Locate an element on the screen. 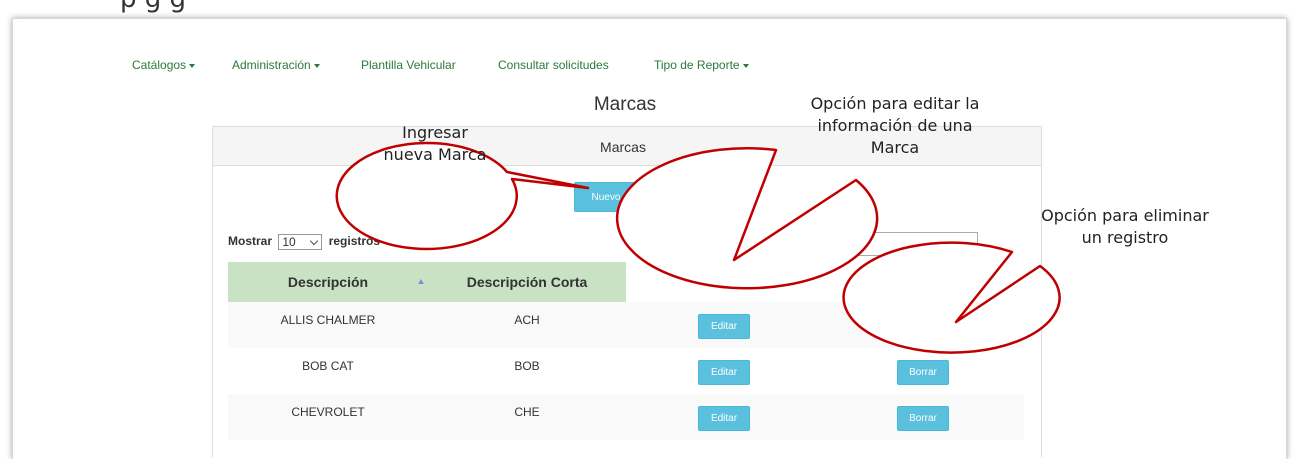  column-header-descripcion: Descripción is located at coordinates (328, 282).